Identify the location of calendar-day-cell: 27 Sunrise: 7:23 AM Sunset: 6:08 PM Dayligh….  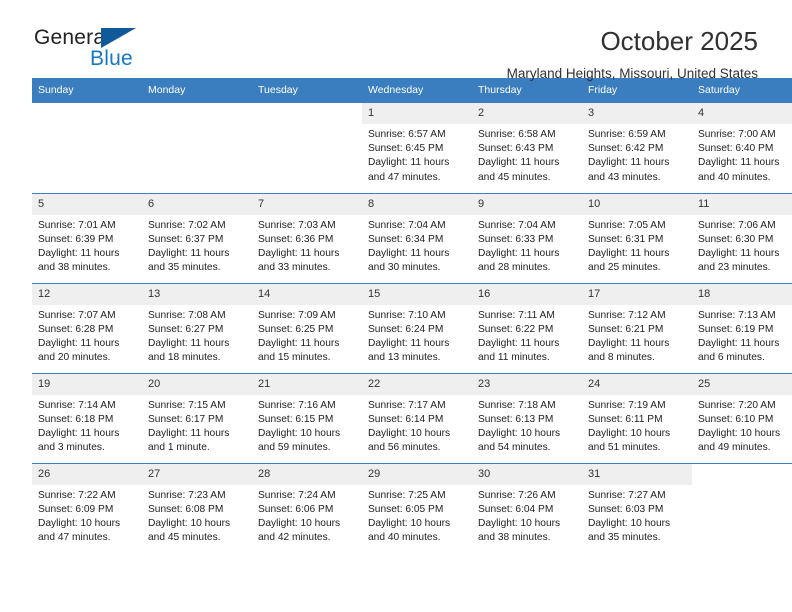
(197, 507).